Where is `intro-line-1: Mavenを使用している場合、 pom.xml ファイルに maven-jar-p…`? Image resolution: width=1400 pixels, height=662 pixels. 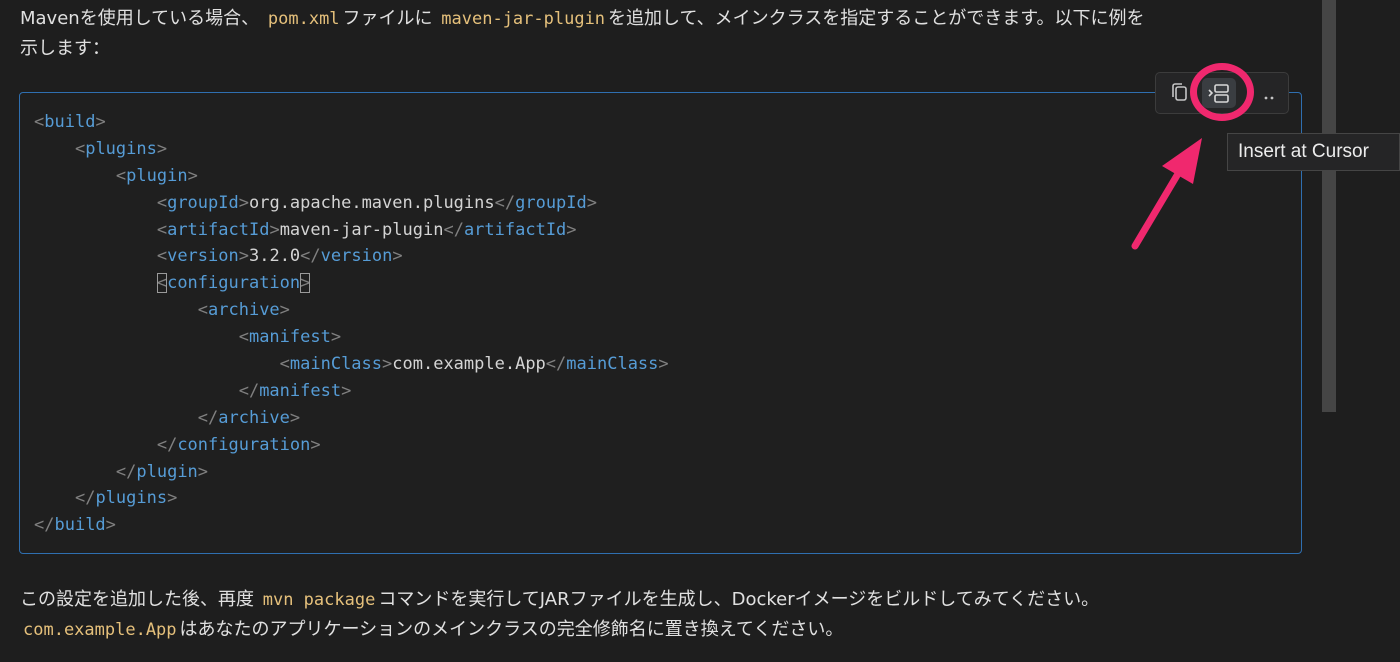 intro-line-1: Mavenを使用している場合、 pom.xml ファイルに maven-jar-p… is located at coordinates (582, 18).